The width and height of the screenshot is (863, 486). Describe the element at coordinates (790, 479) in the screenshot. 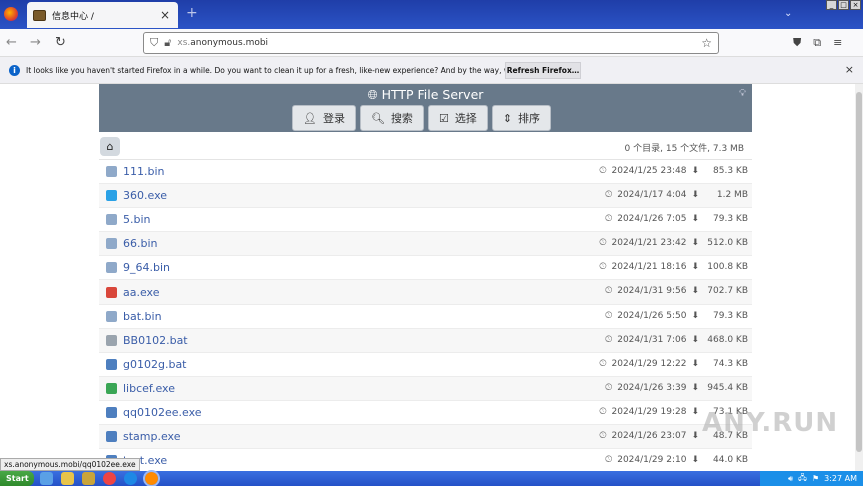

I see `volume-icon: 🔊︎` at that location.